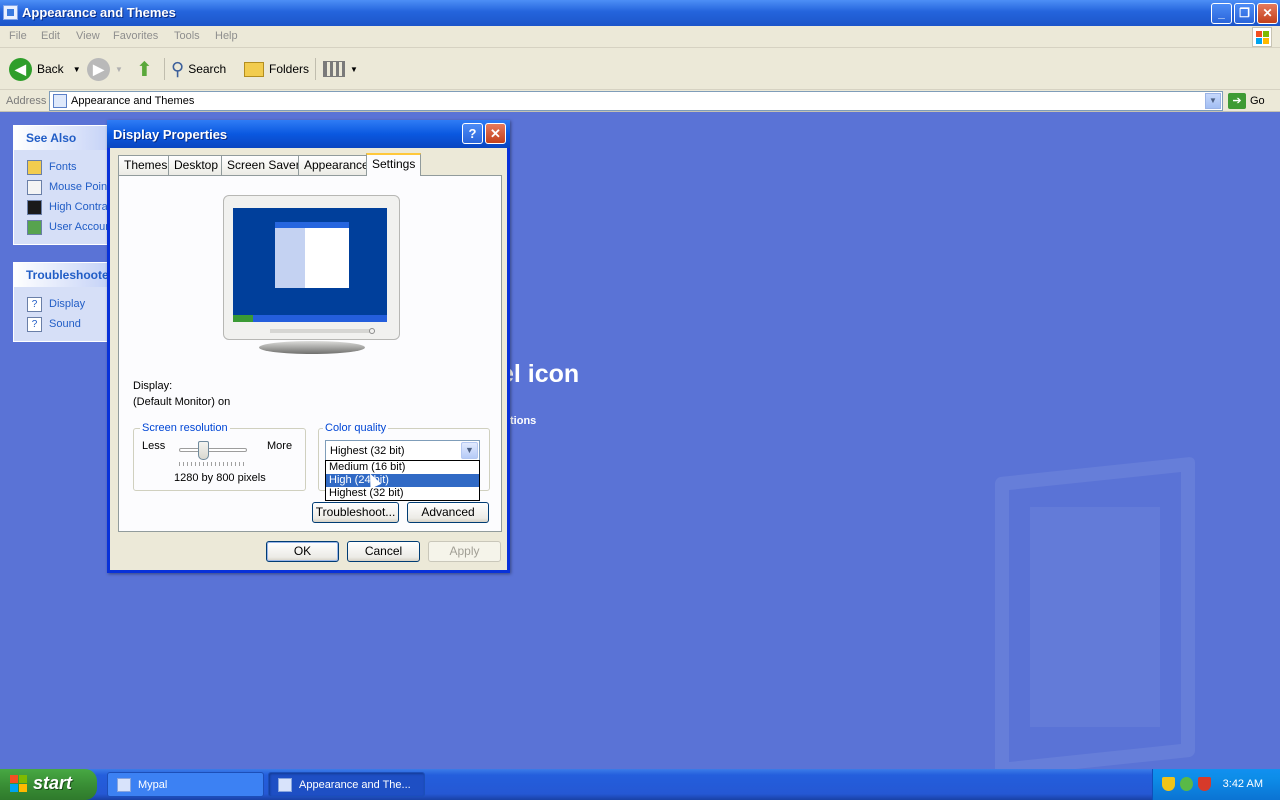 Image resolution: width=1280 pixels, height=800 pixels. Describe the element at coordinates (60, 305) in the screenshot. I see `troubleshooter-item-display: ? Display` at that location.